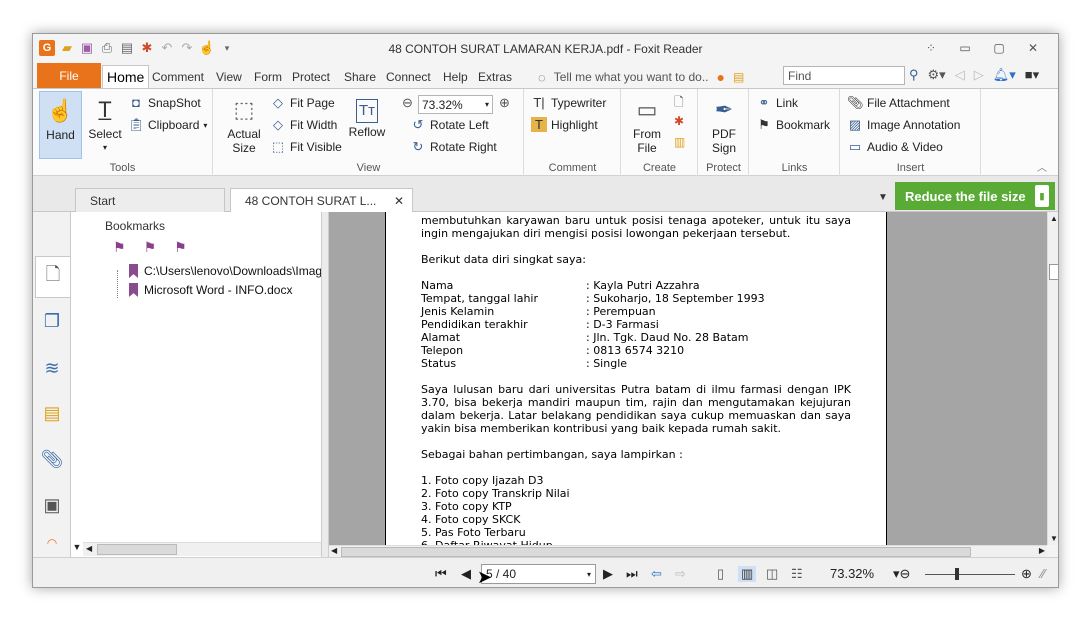 The width and height of the screenshot is (1091, 620). What do you see at coordinates (999, 48) in the screenshot?
I see `maximize-button: ▢` at bounding box center [999, 48].